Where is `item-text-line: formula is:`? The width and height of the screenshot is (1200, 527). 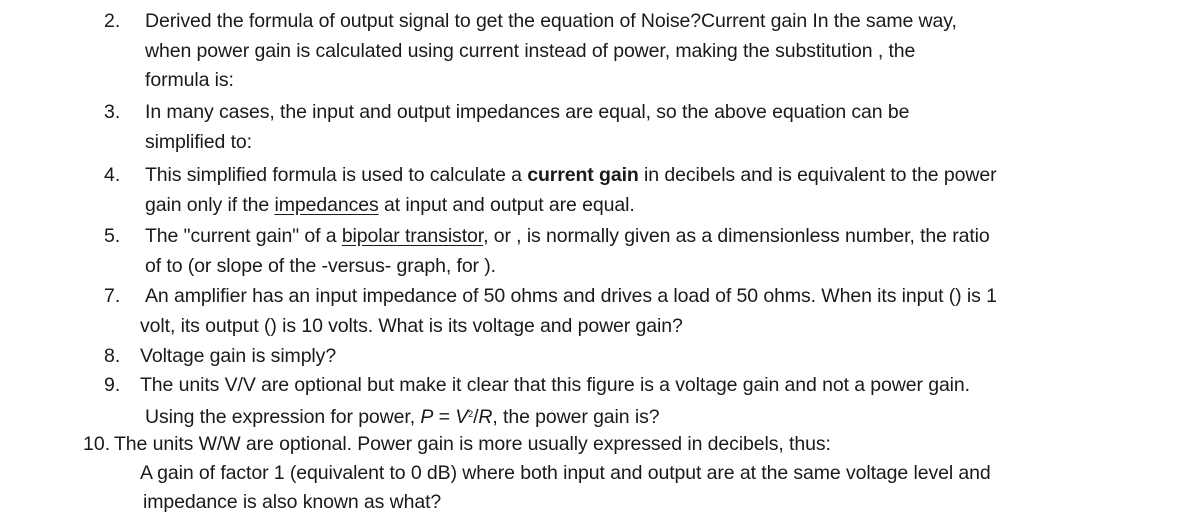
item-text-line: formula is: is located at coordinates (189, 80).